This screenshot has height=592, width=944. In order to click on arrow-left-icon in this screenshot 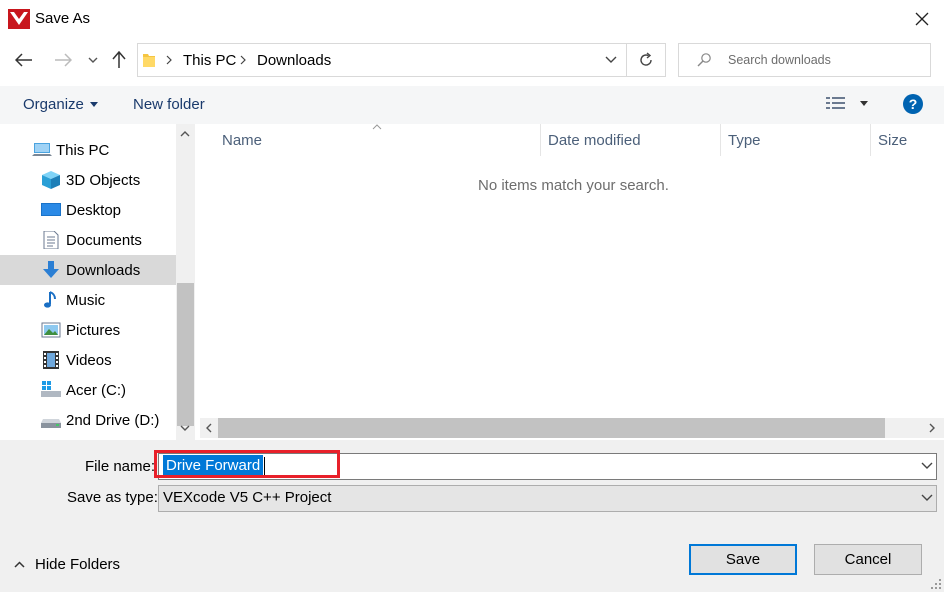, I will do `click(23, 60)`.